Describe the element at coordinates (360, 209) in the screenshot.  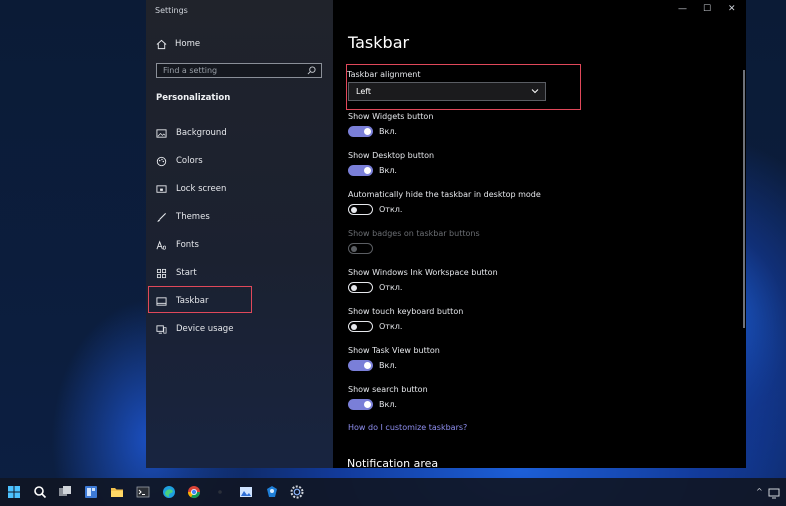
I see `autohide-toggle` at that location.